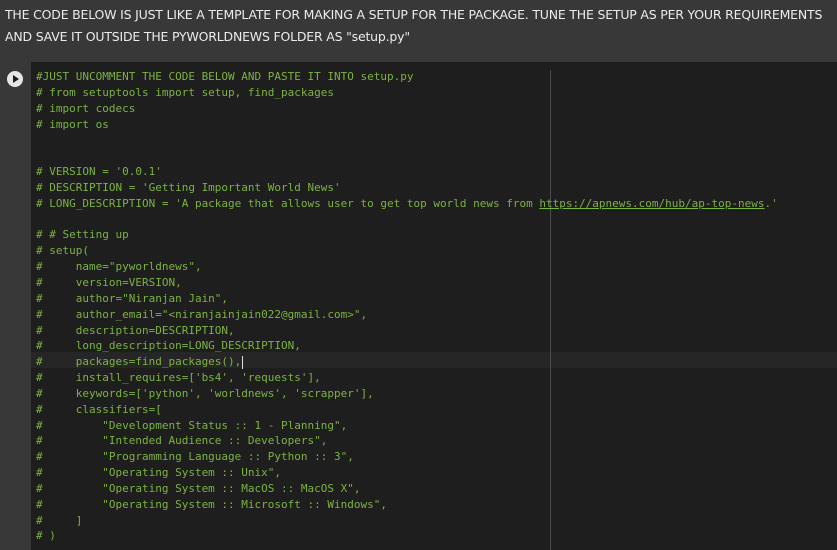 This screenshot has height=550, width=837. Describe the element at coordinates (139, 362) in the screenshot. I see `code-text: # packages=find_packages(),` at that location.